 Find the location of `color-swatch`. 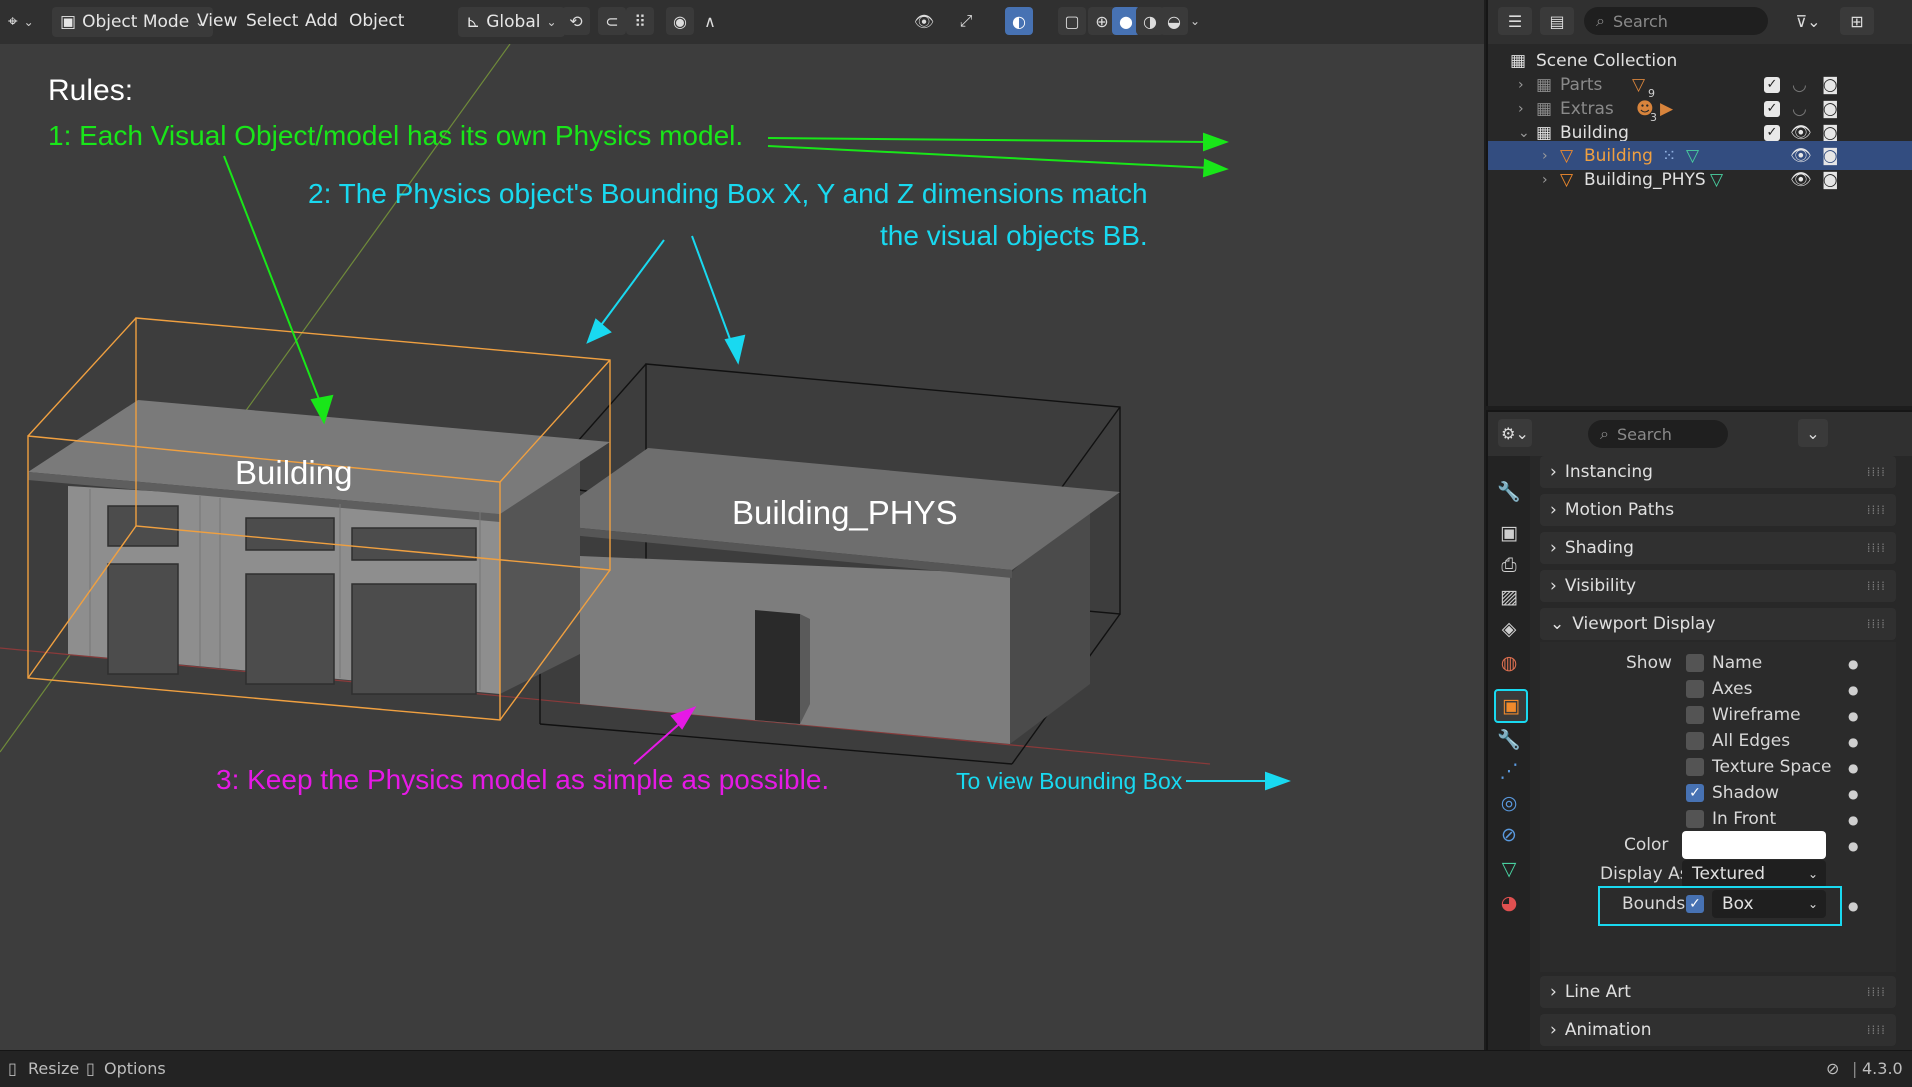

color-swatch is located at coordinates (1754, 845).